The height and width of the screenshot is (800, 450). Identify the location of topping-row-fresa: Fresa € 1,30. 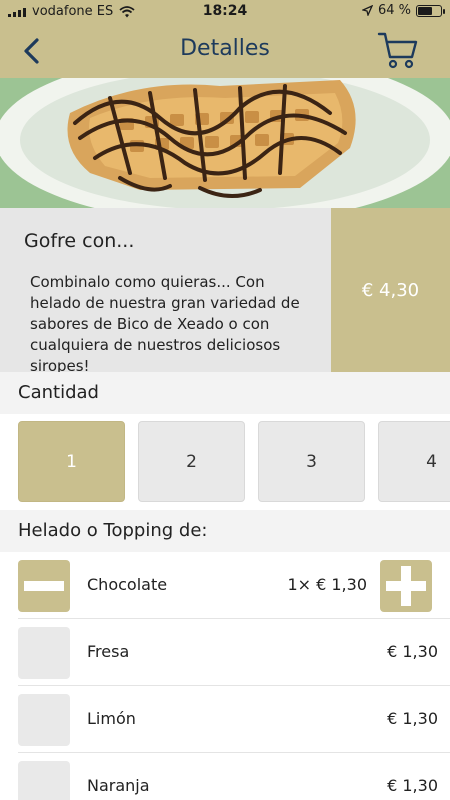
(225, 652).